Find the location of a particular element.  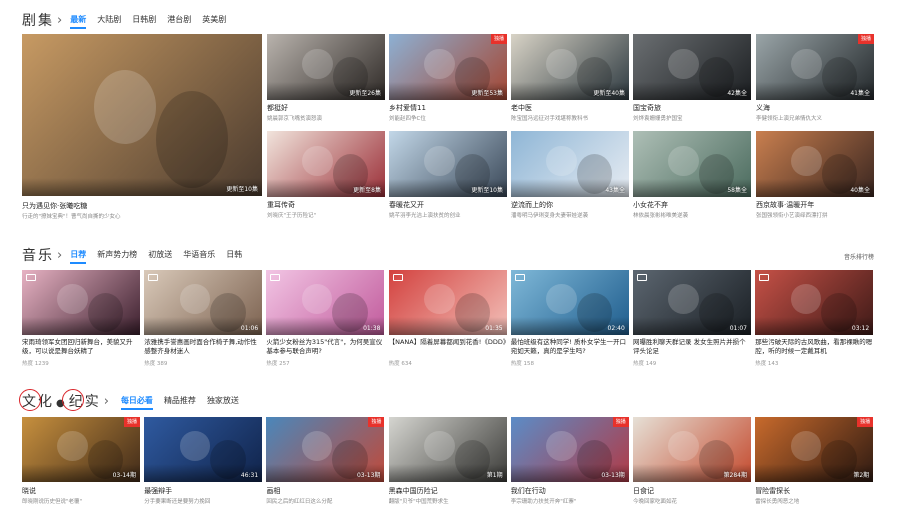

card-title: 西京故事·温暖开年 is located at coordinates (815, 205).